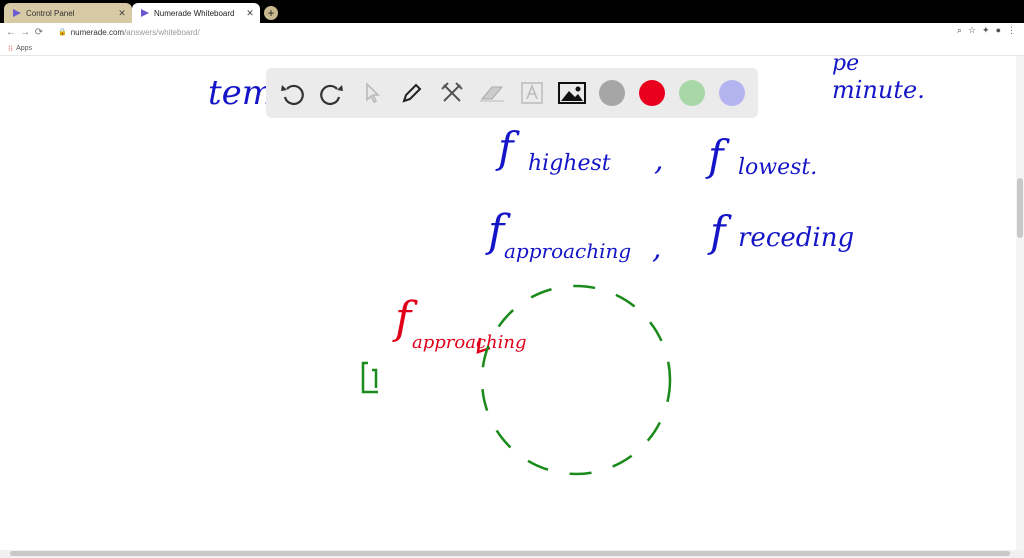 The width and height of the screenshot is (1024, 558). Describe the element at coordinates (567, 251) in the screenshot. I see `ink-text-approaching-sub: approaching` at that location.